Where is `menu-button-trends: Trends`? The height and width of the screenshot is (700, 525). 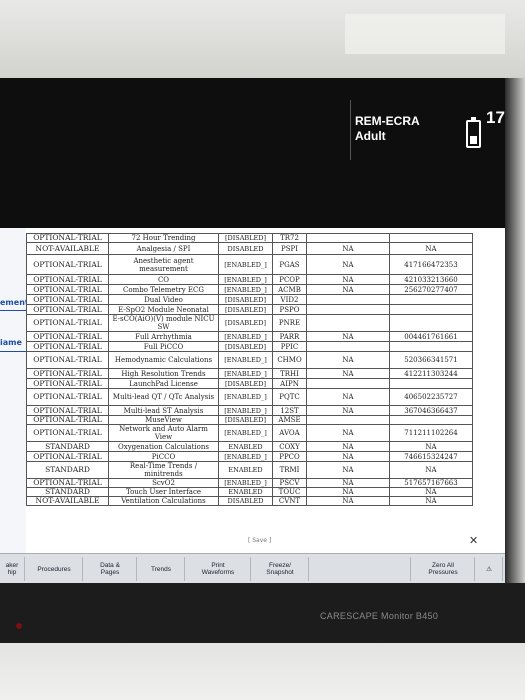 menu-button-trends: Trends is located at coordinates (161, 569).